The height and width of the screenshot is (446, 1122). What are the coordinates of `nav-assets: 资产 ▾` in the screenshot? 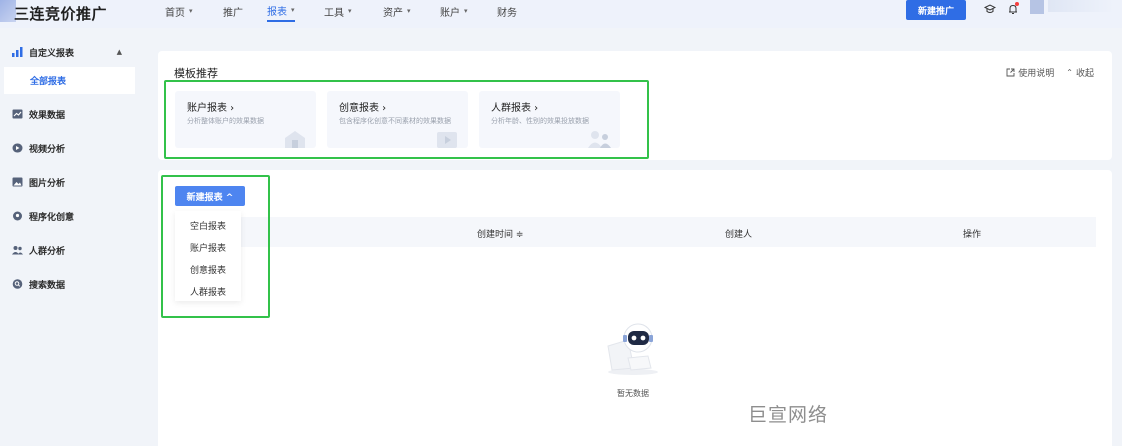 It's located at (397, 11).